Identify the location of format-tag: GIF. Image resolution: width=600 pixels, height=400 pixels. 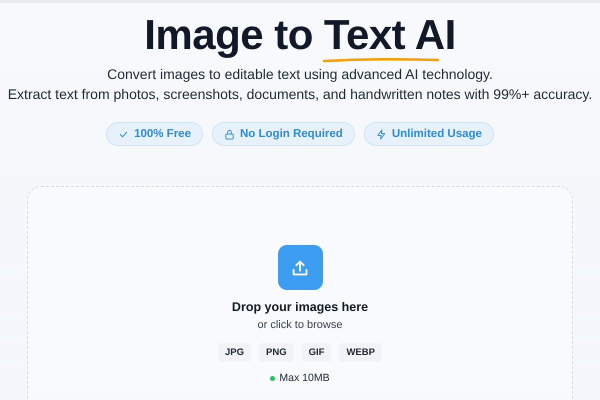
(317, 352).